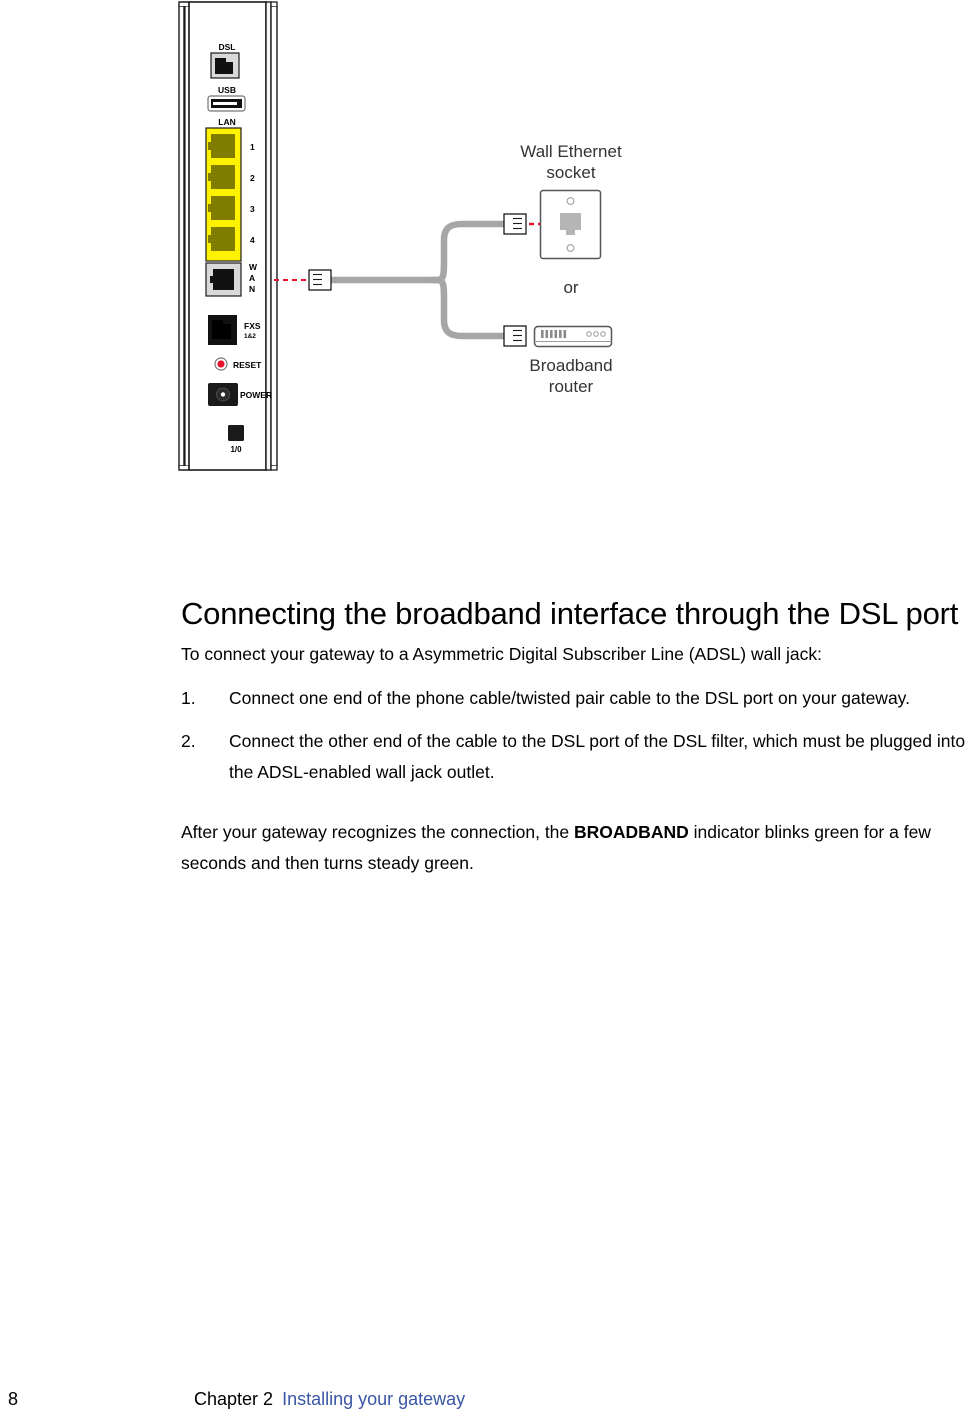  What do you see at coordinates (226, 122) in the screenshot?
I see `svg-text: LAN` at bounding box center [226, 122].